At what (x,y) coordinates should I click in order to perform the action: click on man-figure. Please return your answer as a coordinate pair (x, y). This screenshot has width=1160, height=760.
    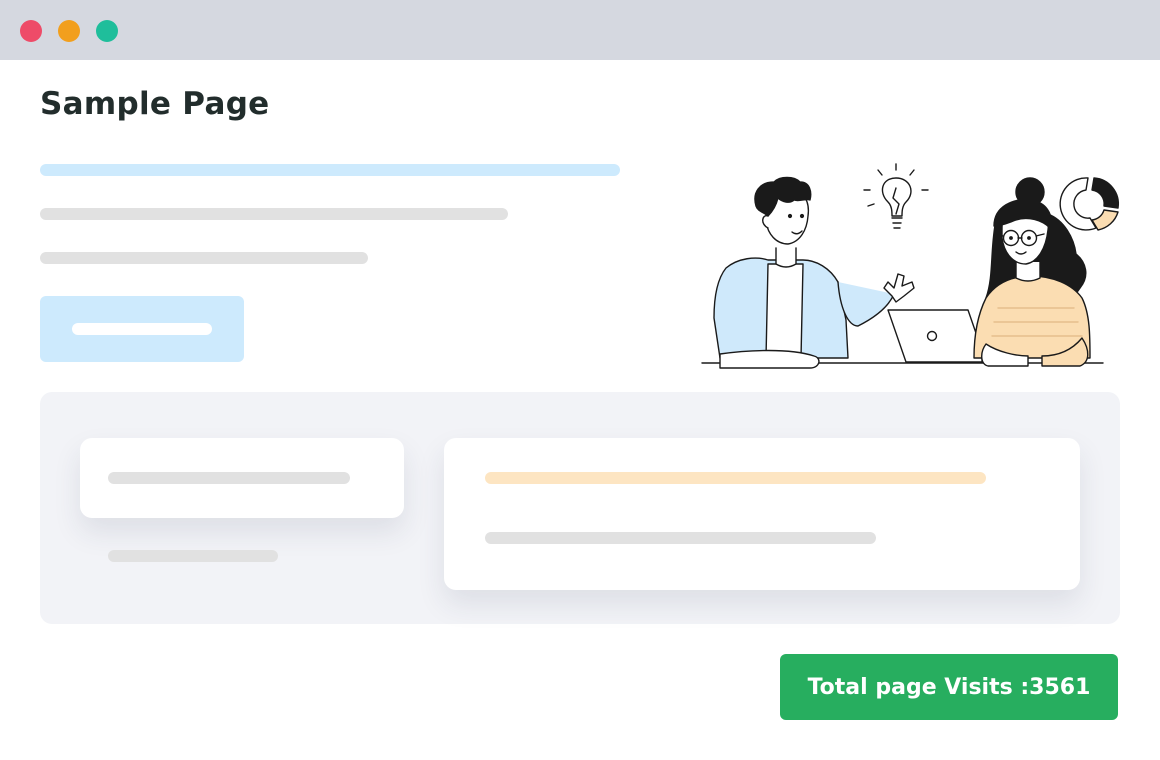
    Looking at the image, I should click on (814, 272).